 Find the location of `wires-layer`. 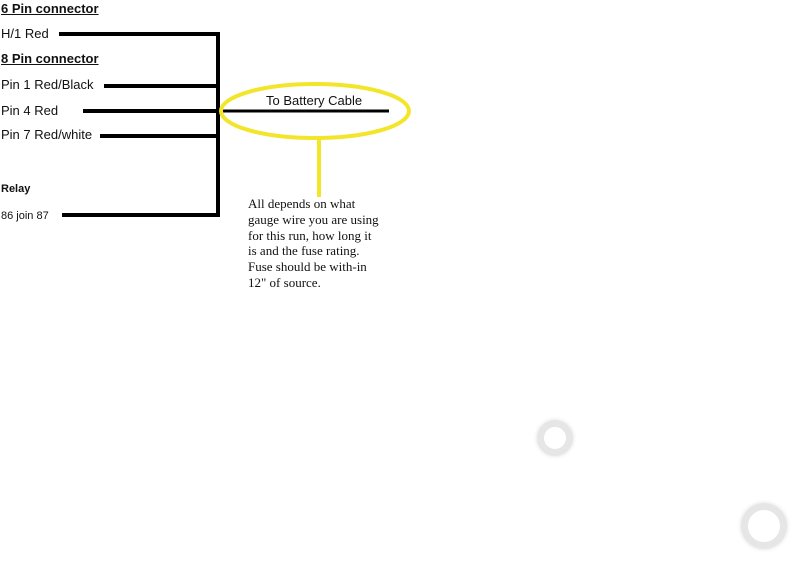

wires-layer is located at coordinates (235, 124).